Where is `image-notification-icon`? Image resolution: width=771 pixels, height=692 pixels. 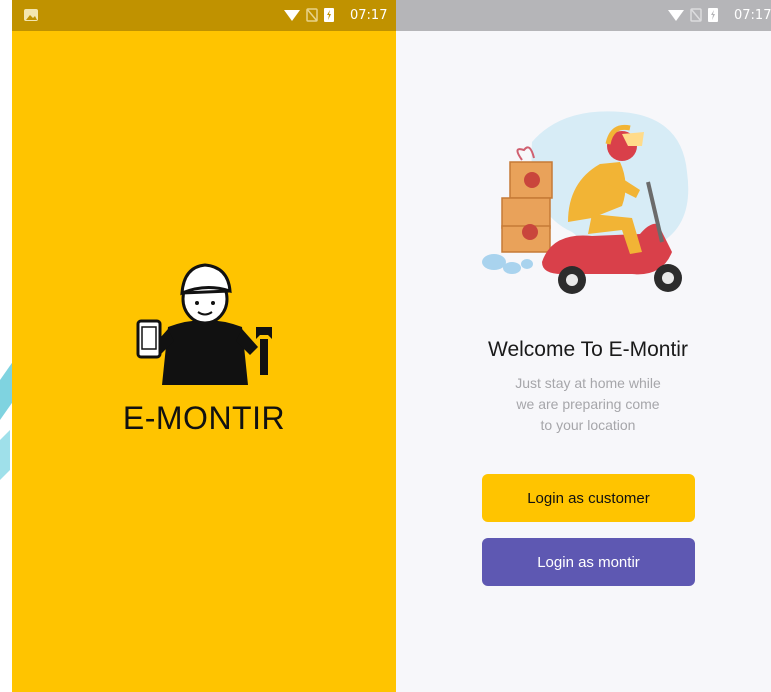
image-notification-icon is located at coordinates (31, 15).